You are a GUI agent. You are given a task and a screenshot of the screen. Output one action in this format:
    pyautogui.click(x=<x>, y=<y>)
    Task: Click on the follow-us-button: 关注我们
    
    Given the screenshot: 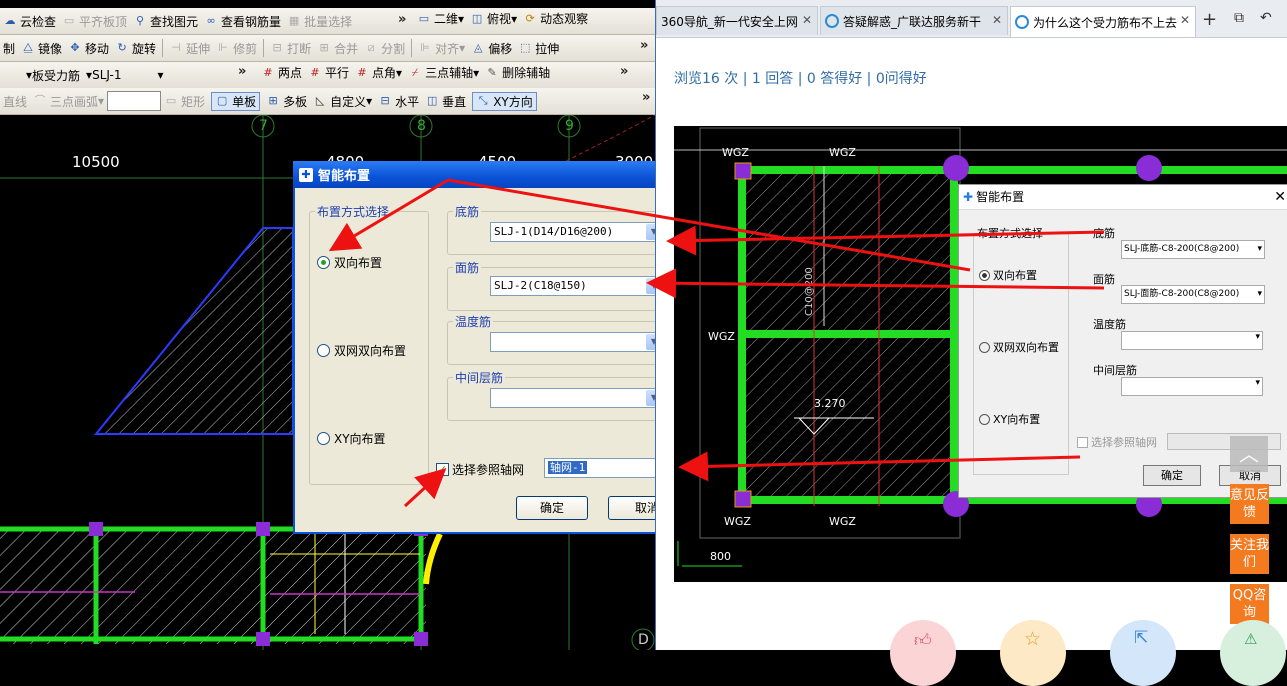 What is the action you would take?
    pyautogui.click(x=1249, y=554)
    